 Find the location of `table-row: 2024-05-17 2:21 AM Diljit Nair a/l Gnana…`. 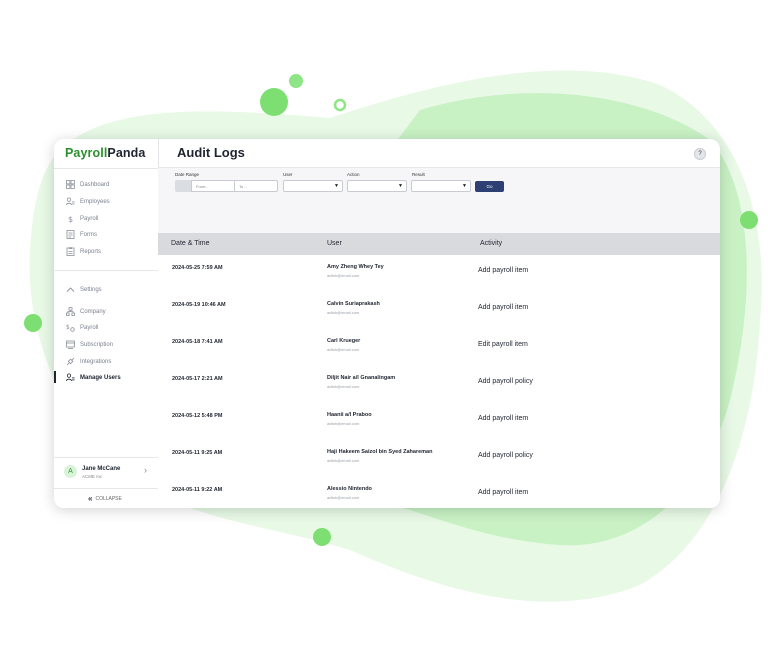

table-row: 2024-05-17 2:21 AM Diljit Nair a/l Gnana… is located at coordinates (439, 385).